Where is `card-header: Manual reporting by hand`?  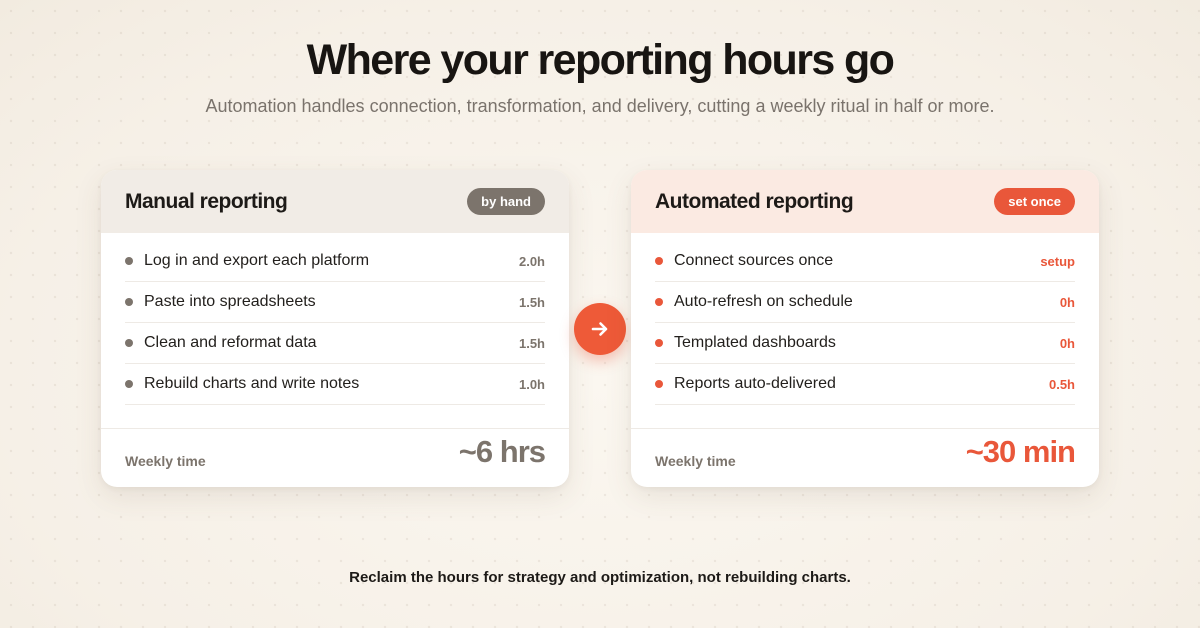 card-header: Manual reporting by hand is located at coordinates (335, 201).